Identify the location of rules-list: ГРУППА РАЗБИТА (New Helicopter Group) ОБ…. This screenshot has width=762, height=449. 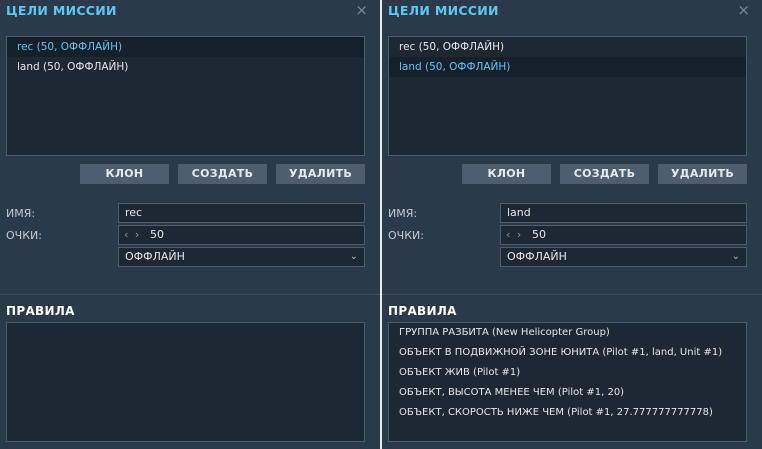
(567, 382).